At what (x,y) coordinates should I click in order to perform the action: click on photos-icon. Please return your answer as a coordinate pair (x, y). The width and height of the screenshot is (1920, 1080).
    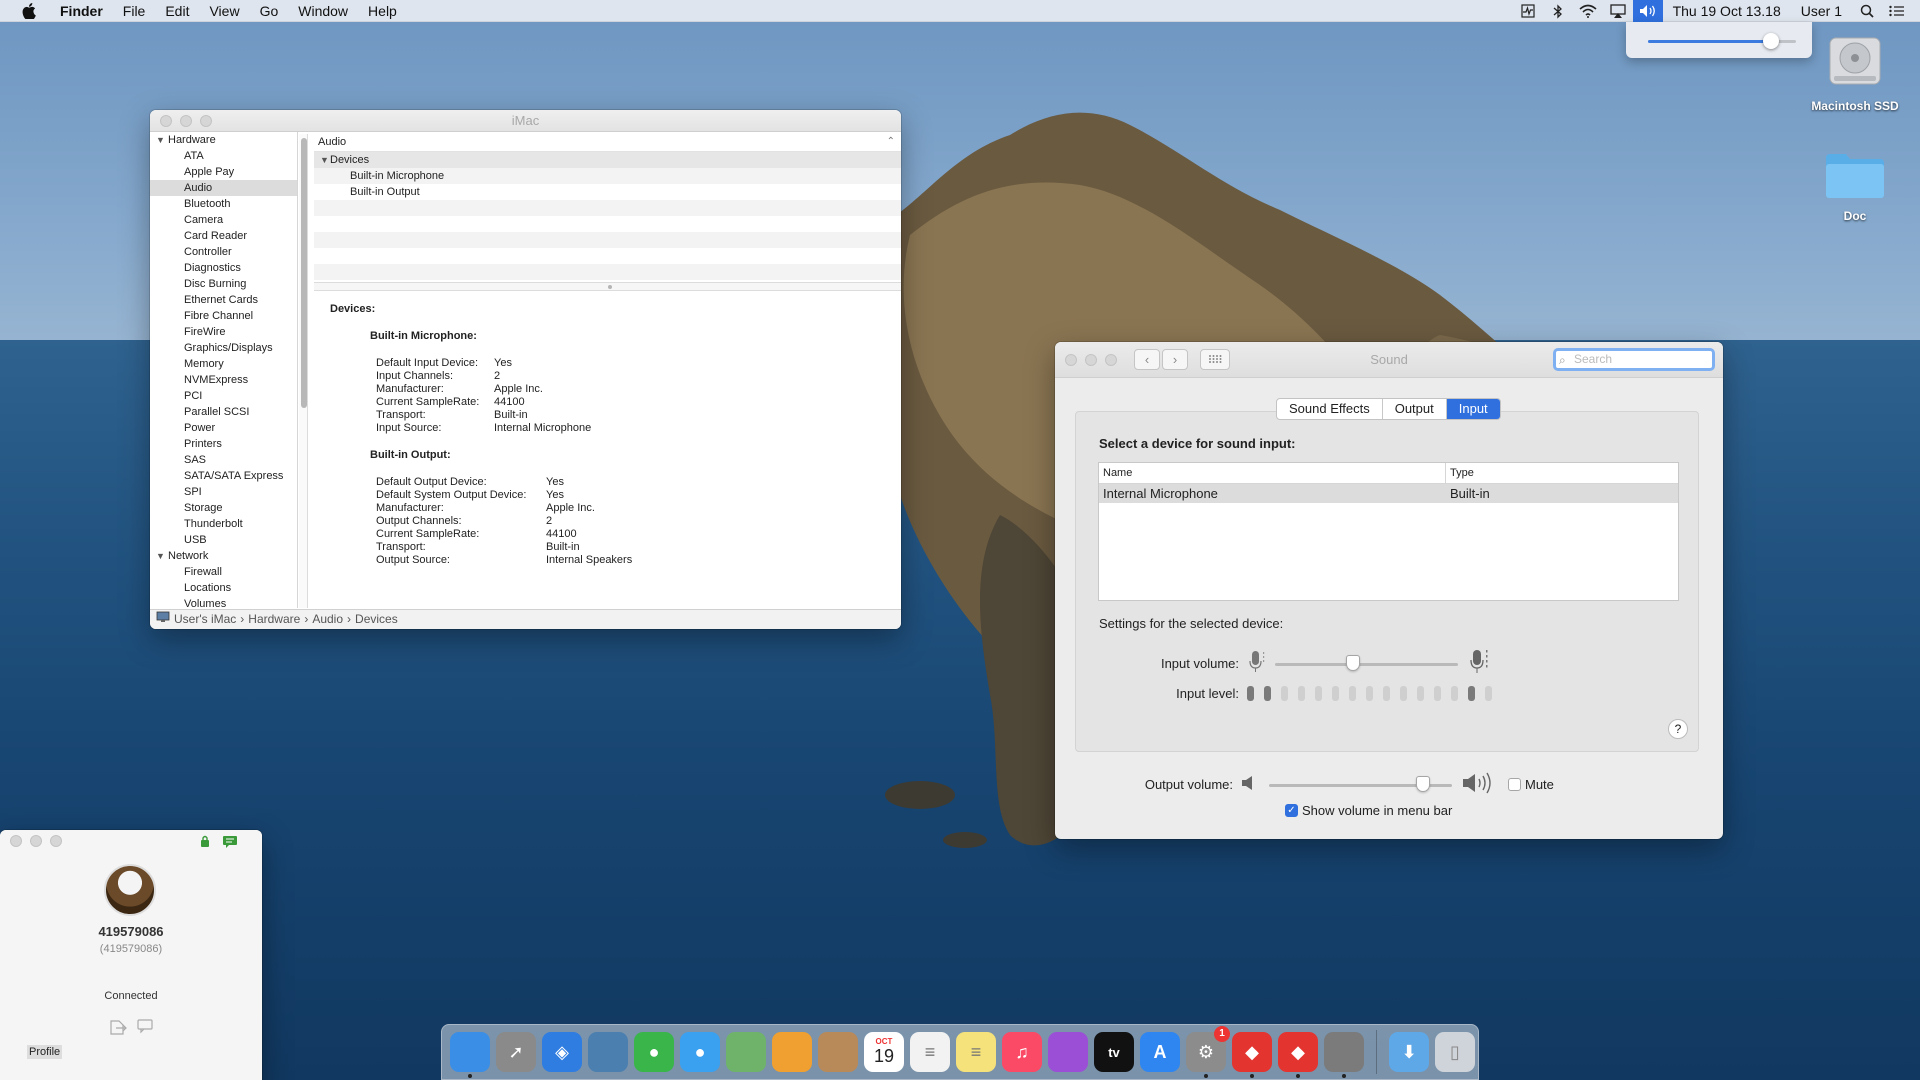
    Looking at the image, I should click on (792, 1052).